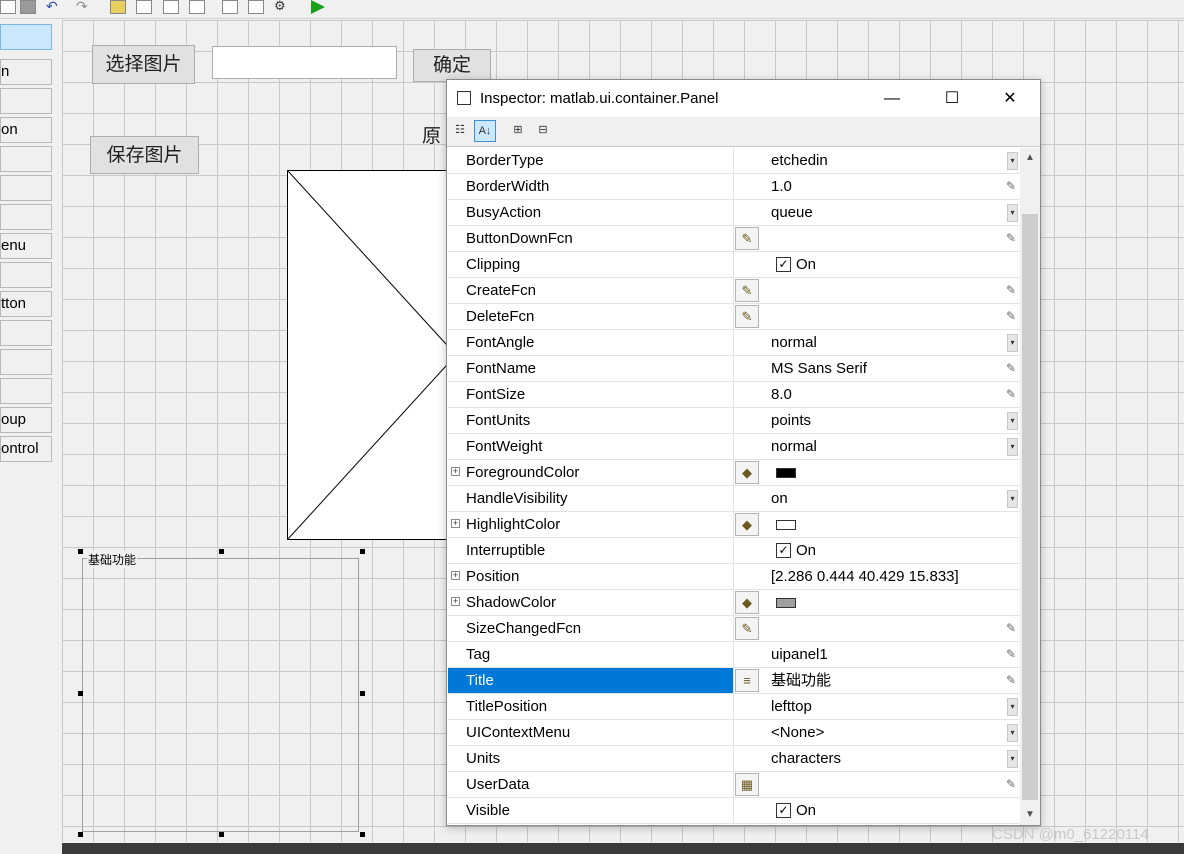  What do you see at coordinates (143, 64) in the screenshot?
I see `select-image-button: 选择图片` at bounding box center [143, 64].